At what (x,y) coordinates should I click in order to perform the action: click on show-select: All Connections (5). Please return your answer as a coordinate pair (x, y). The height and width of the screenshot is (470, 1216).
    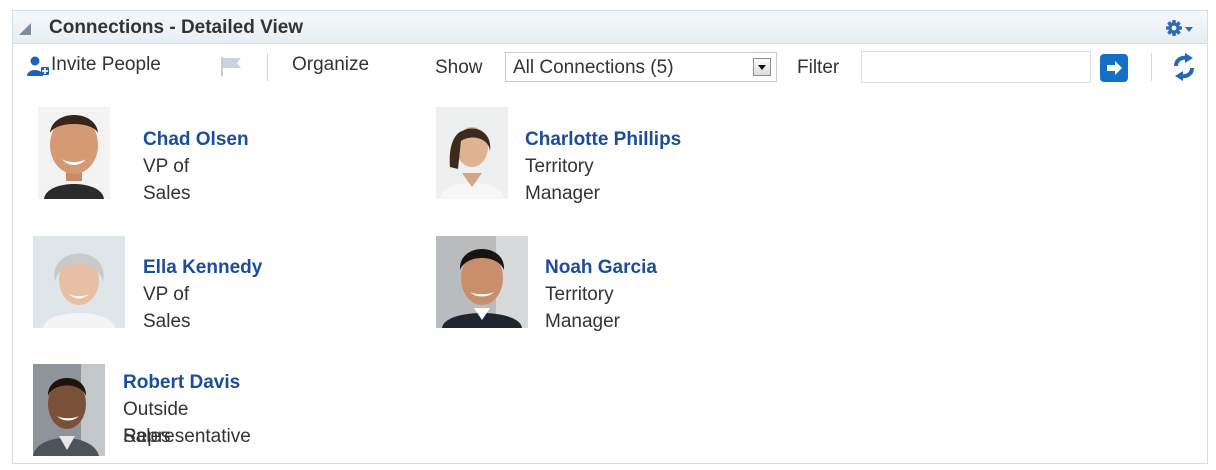
    Looking at the image, I should click on (641, 67).